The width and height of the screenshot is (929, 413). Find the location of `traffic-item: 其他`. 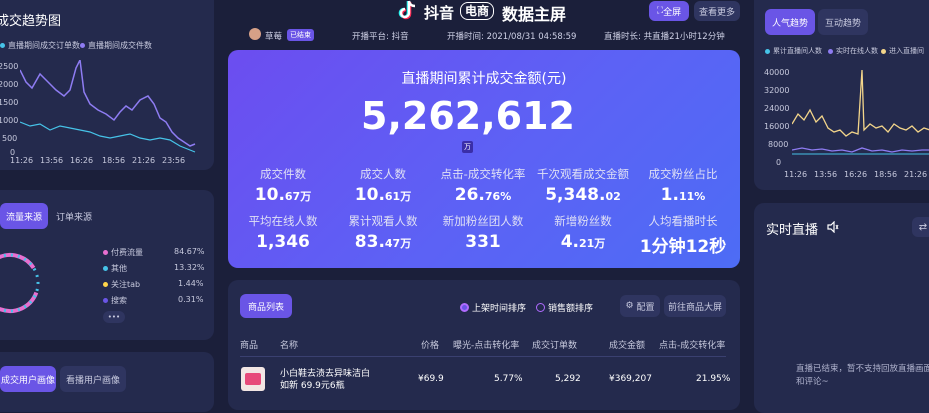

traffic-item: 其他 is located at coordinates (115, 268).